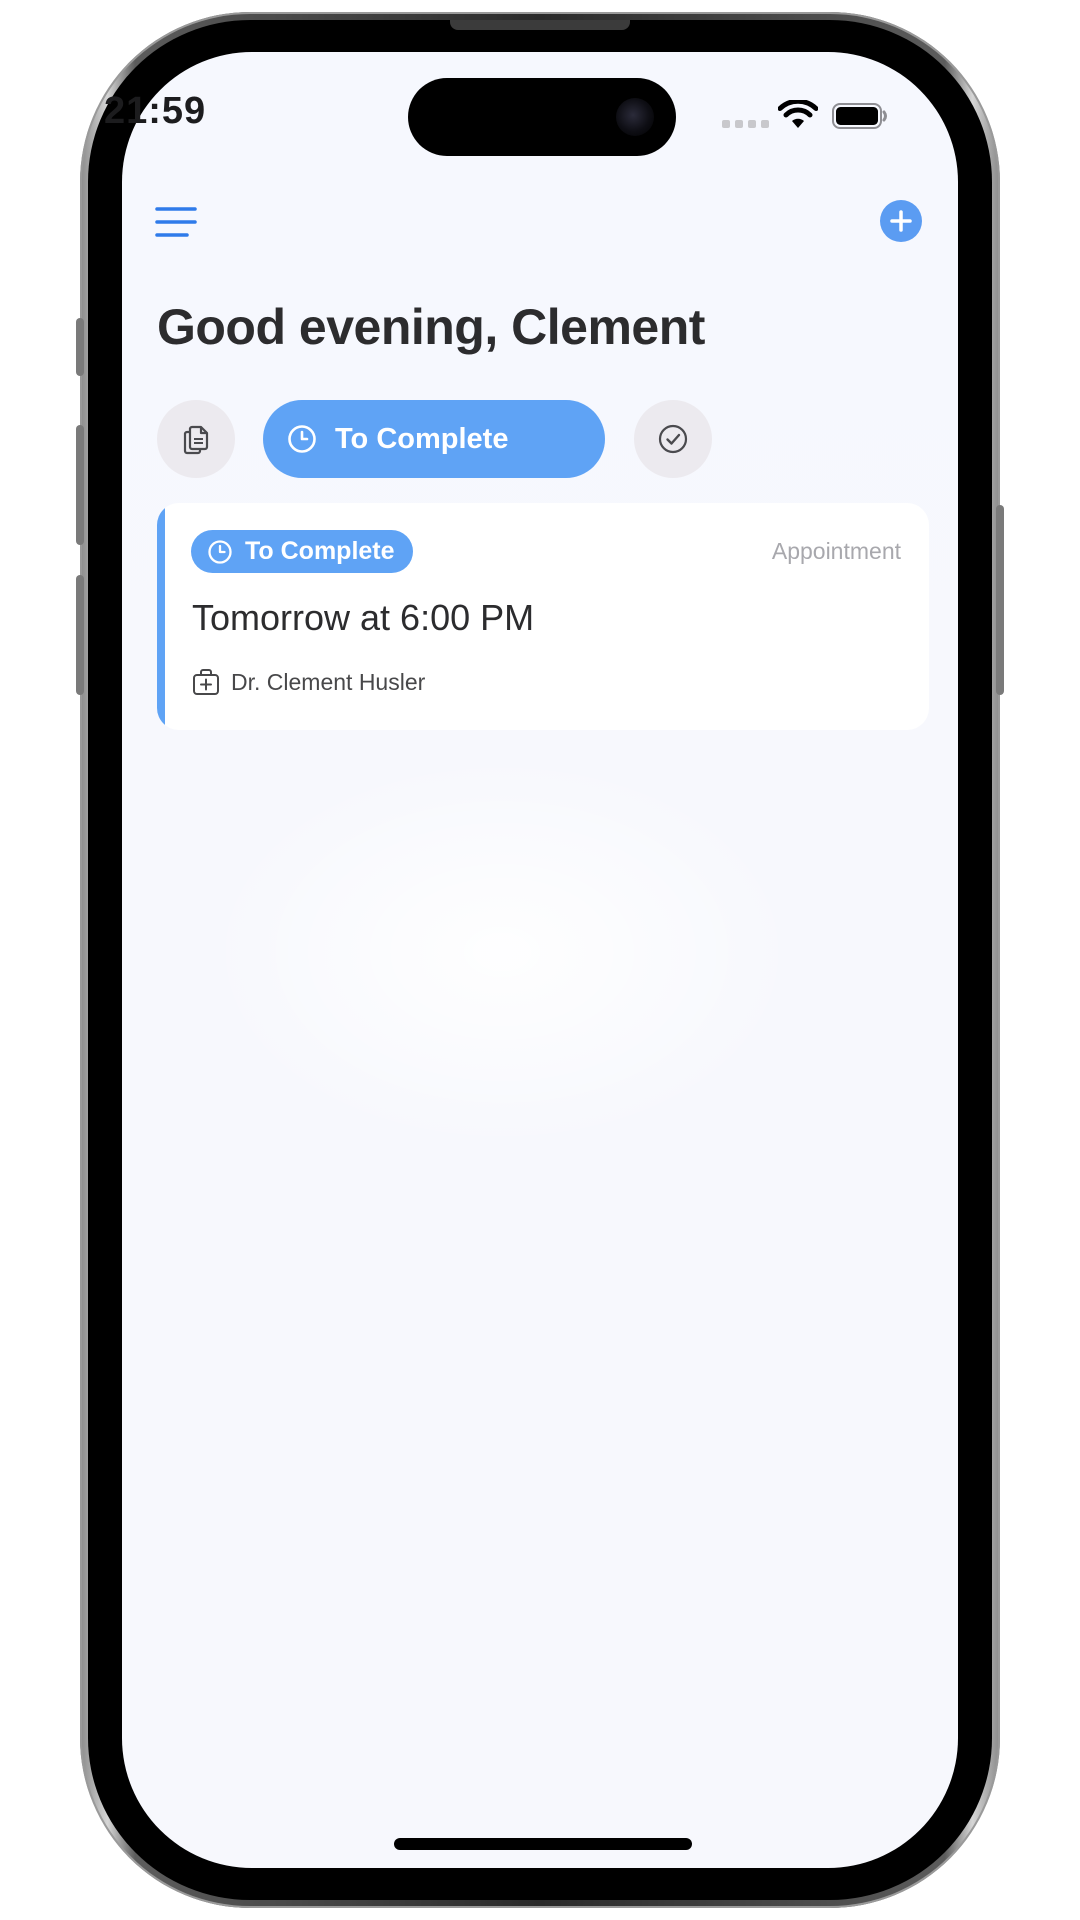 Image resolution: width=1080 pixels, height=1920 pixels. What do you see at coordinates (363, 617) in the screenshot?
I see `appointment-time: Tomorrow at 6:00 PM` at bounding box center [363, 617].